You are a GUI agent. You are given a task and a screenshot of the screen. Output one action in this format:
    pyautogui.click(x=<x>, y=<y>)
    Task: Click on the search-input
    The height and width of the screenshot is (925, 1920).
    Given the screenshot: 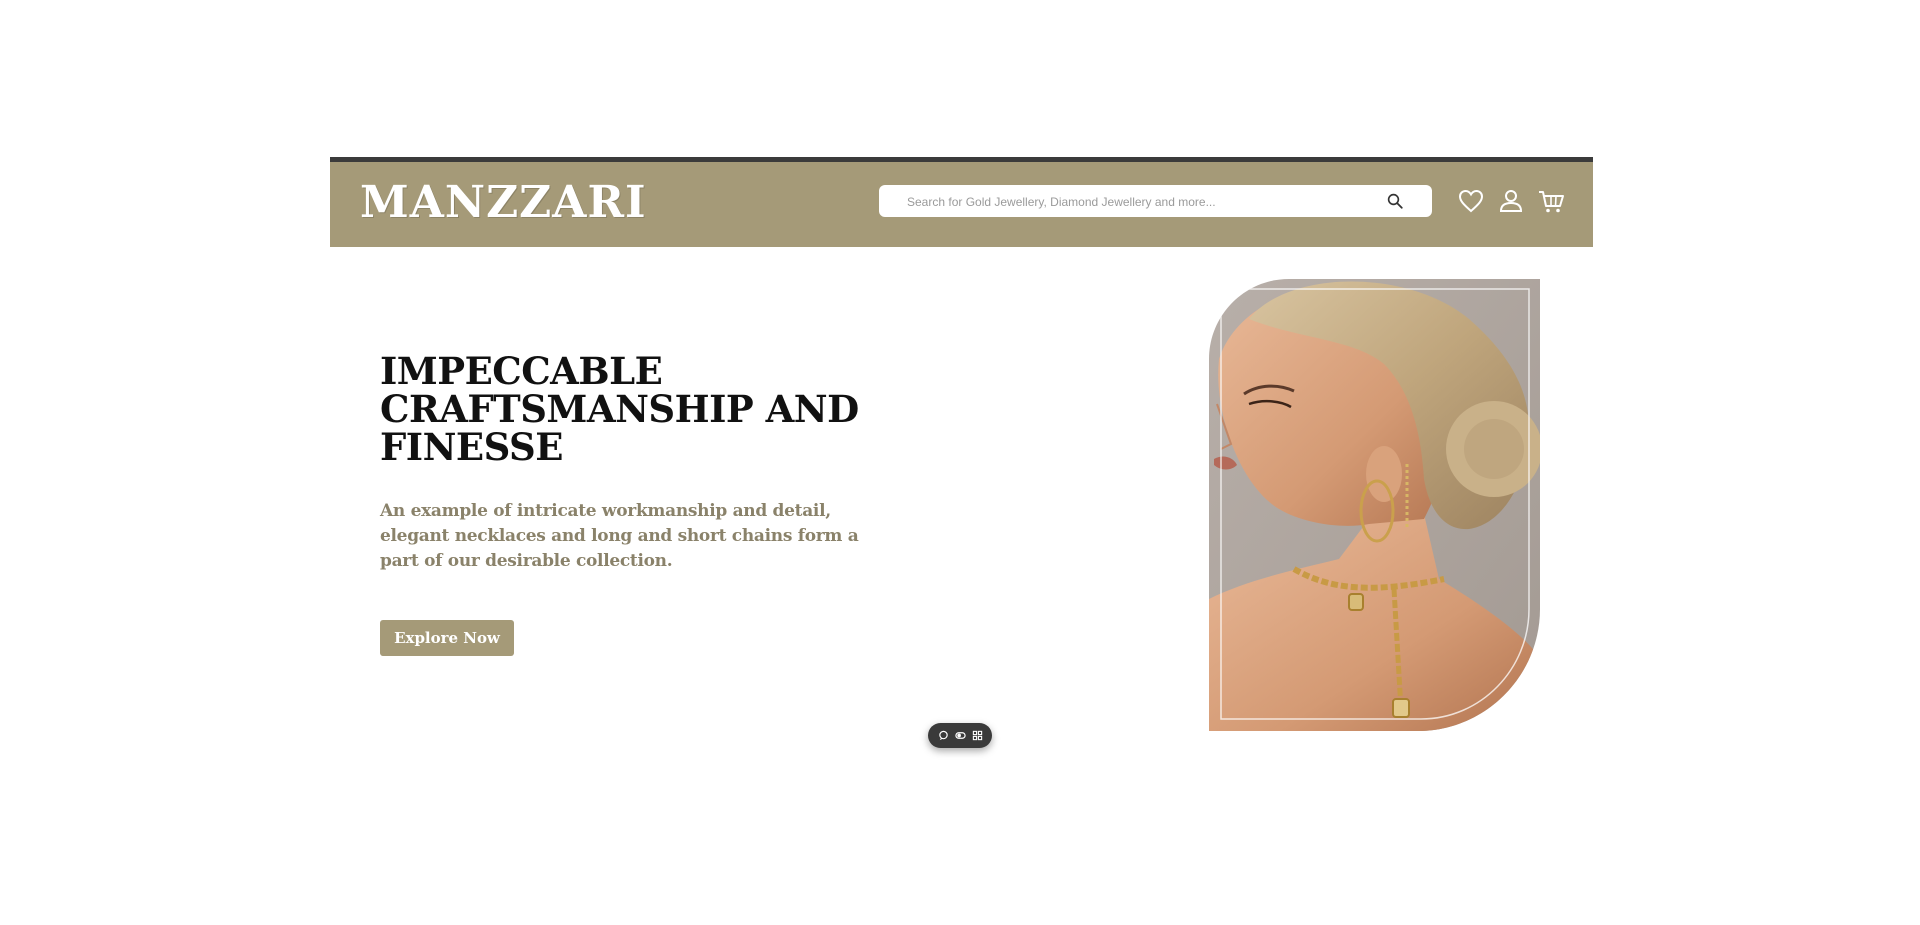 What is the action you would take?
    pyautogui.click(x=1134, y=202)
    